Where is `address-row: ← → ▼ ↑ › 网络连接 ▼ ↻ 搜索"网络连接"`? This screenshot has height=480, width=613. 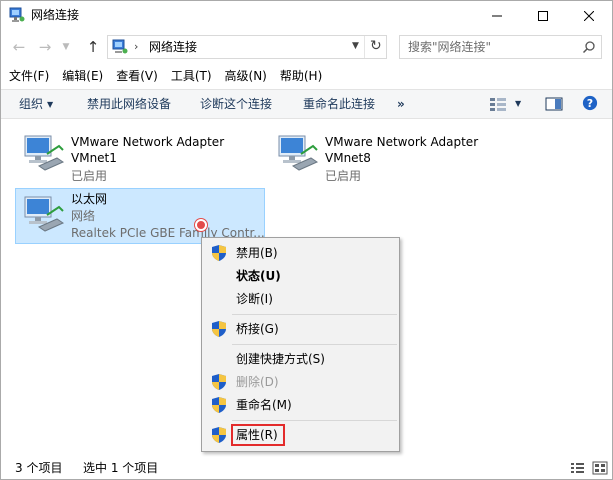
address-row: ← → ▼ ↑ › 网络连接 ▼ ↻ 搜索"网络连接" is located at coordinates (306, 47).